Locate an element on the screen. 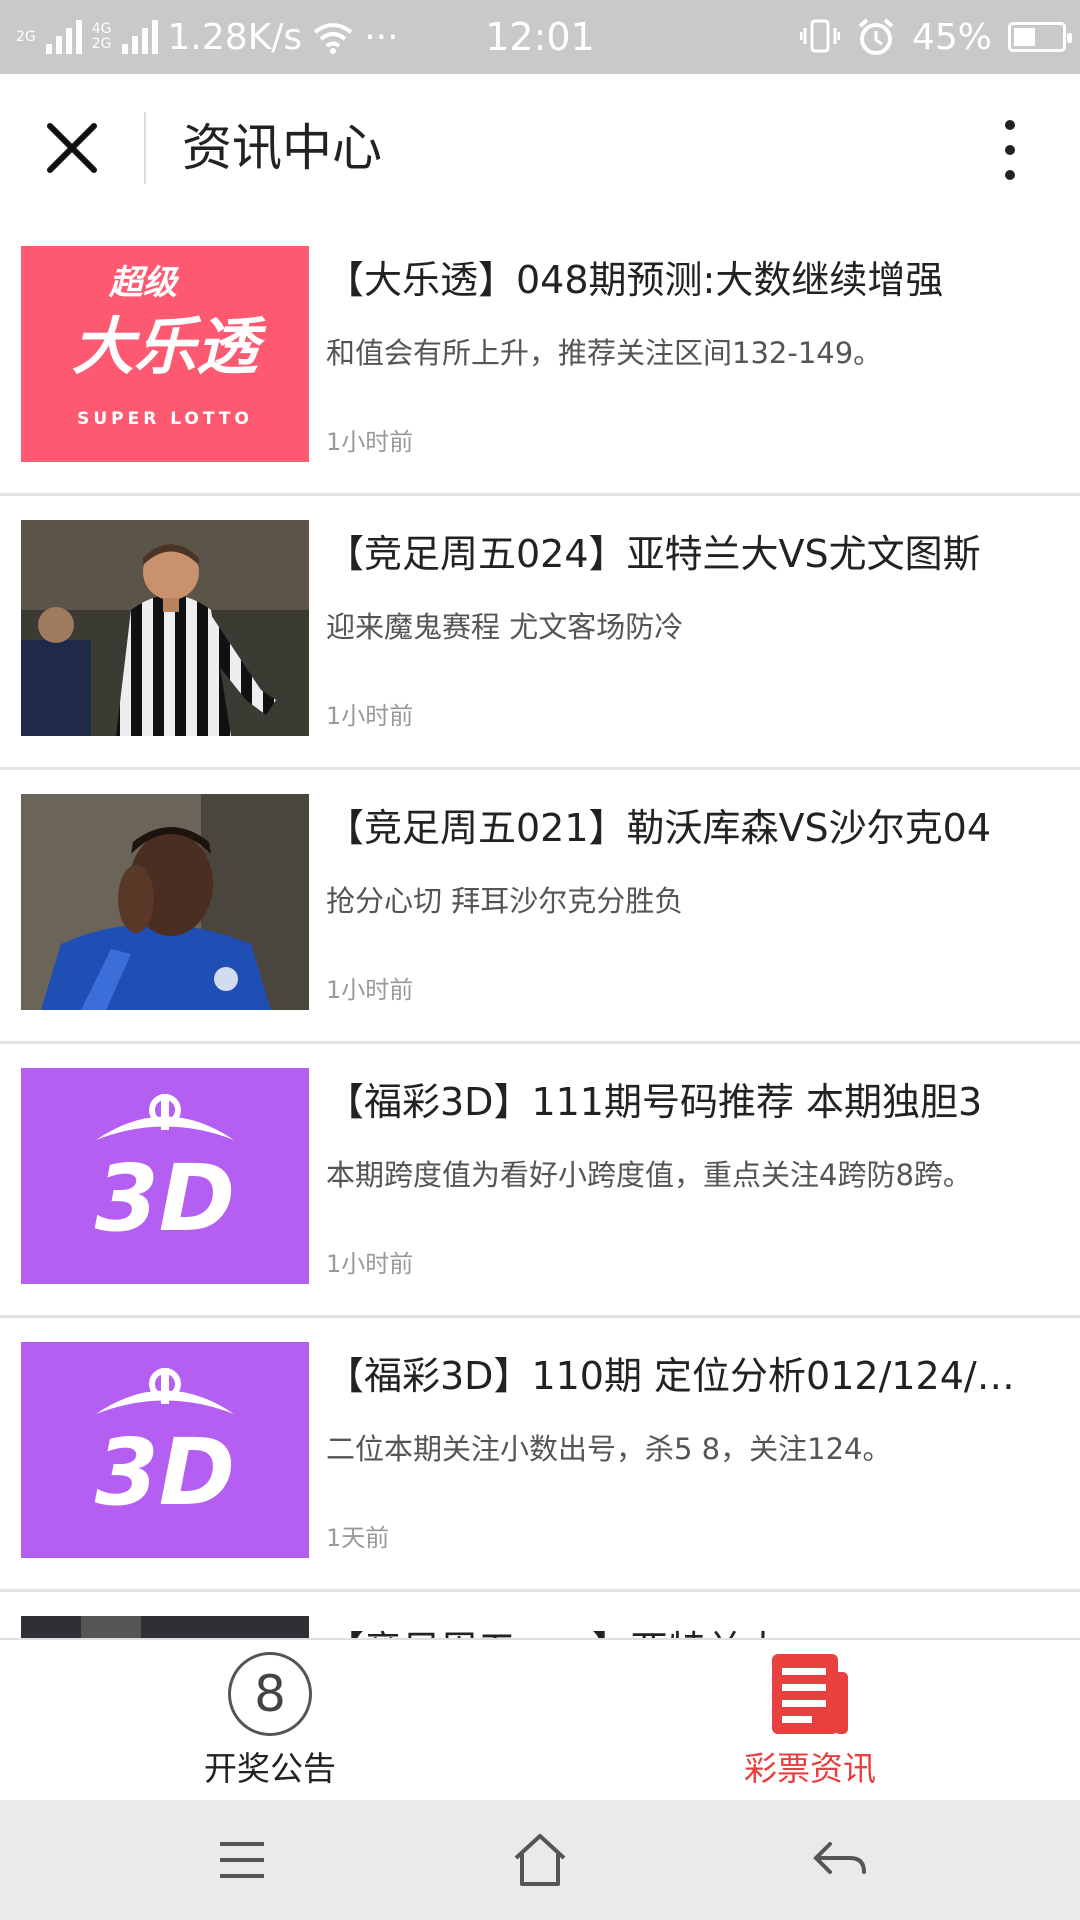 The height and width of the screenshot is (1920, 1080). more-vertical-icon is located at coordinates (1010, 150).